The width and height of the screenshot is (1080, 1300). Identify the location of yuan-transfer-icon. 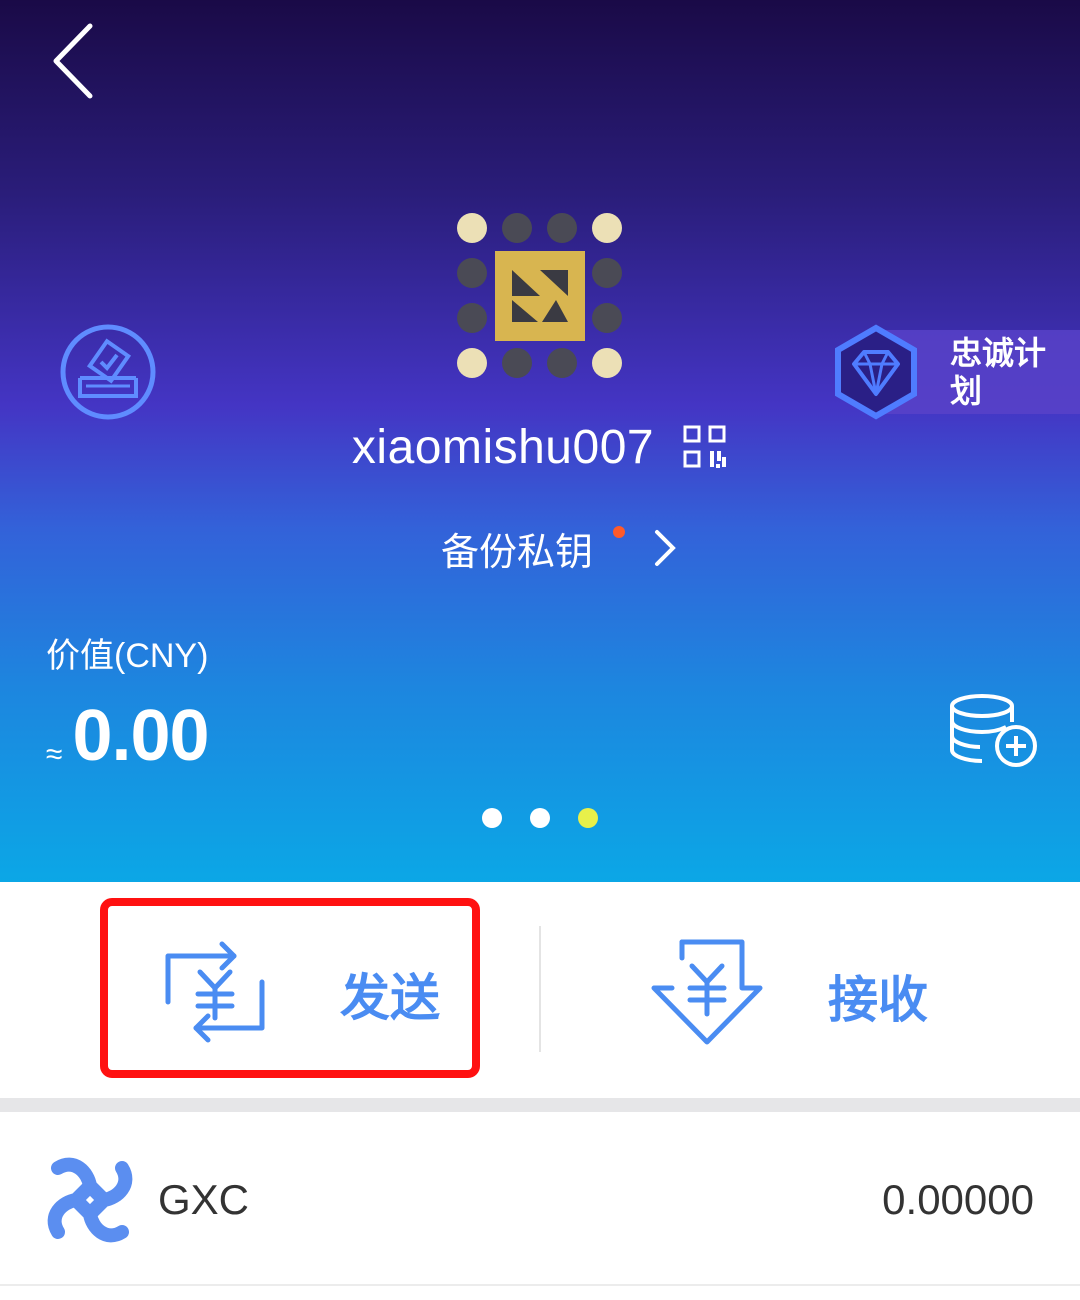
(215, 992).